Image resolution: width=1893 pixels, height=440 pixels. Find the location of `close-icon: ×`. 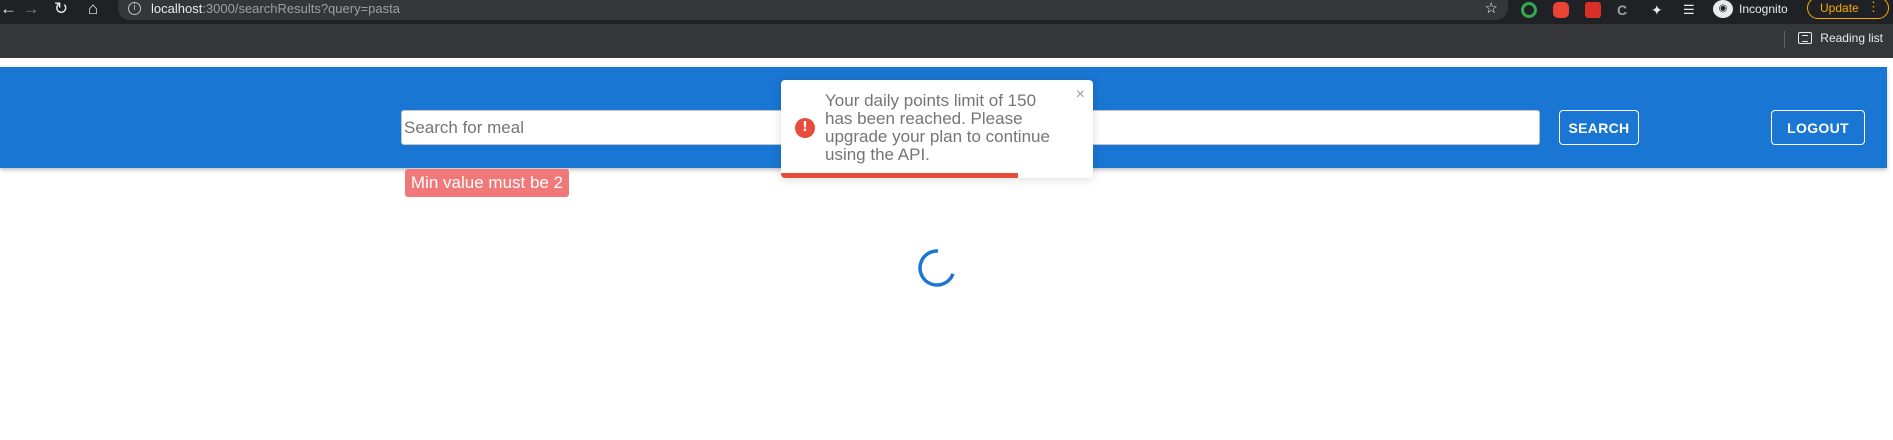

close-icon: × is located at coordinates (1080, 95).